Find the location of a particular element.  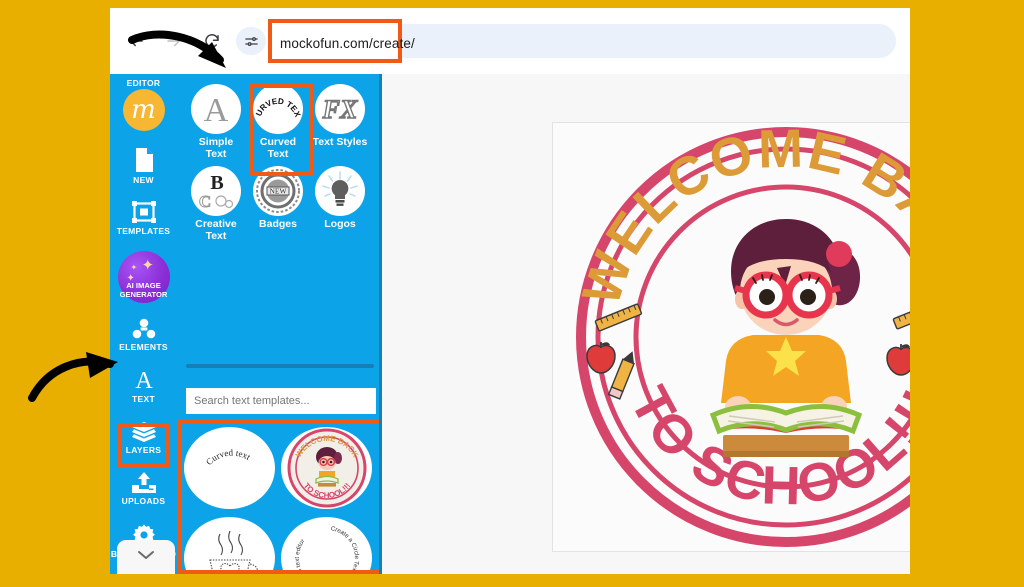

layers-icon is located at coordinates (144, 432).